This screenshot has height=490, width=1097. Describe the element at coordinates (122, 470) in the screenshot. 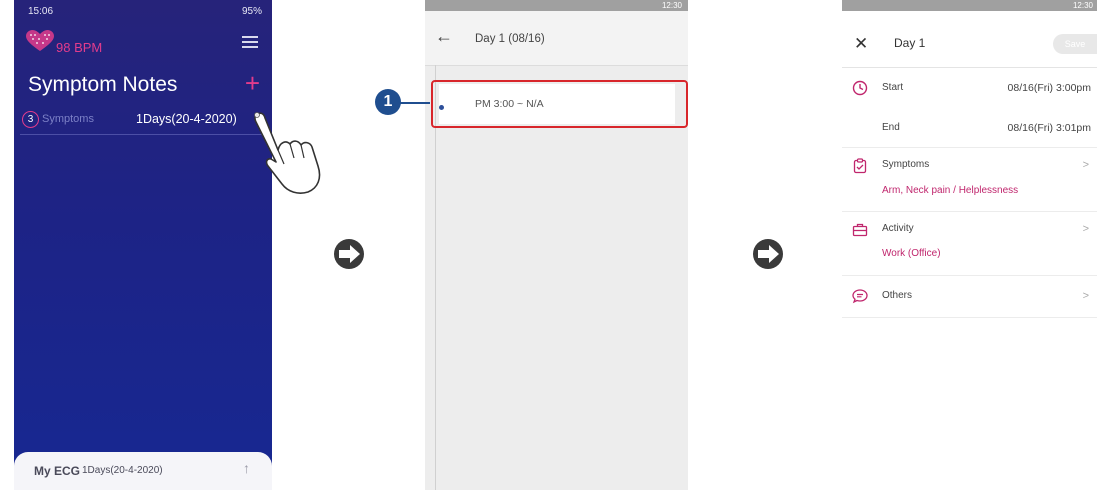

I see `ecg-days: 1Days(20-4-2020)` at that location.